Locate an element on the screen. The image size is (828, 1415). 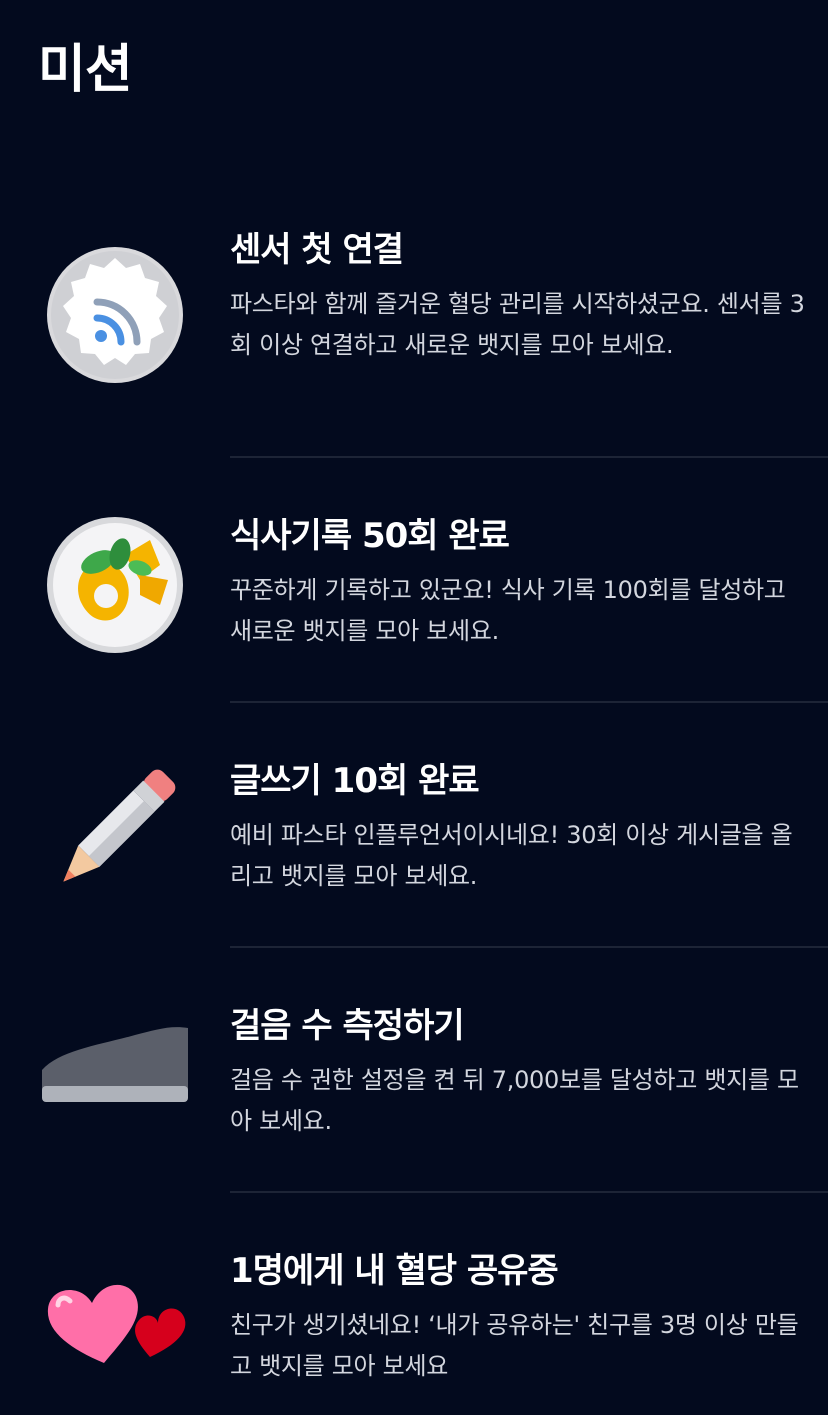
mission-title: 센서 첫 연결 is located at coordinates (317, 250).